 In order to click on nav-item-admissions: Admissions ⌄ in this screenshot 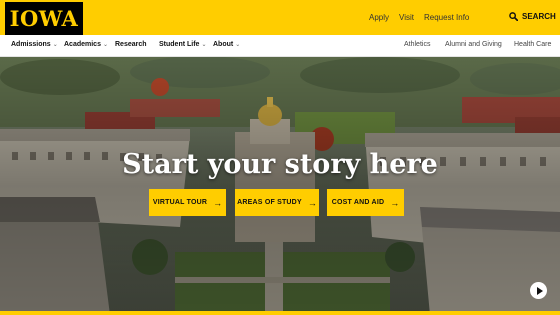, I will do `click(34, 44)`.